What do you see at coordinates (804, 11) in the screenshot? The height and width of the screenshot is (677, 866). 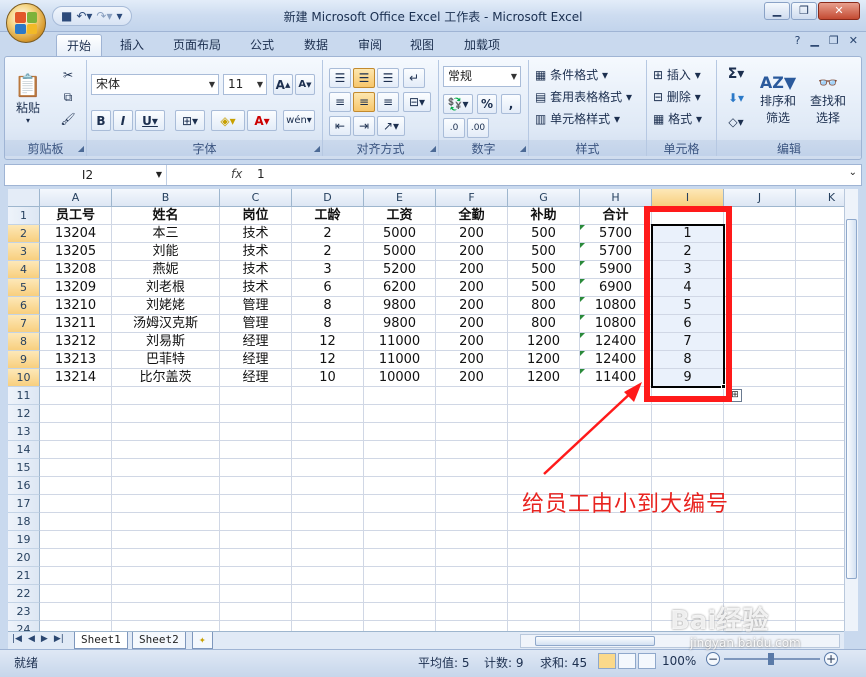 I see `maximize-button: ❐` at bounding box center [804, 11].